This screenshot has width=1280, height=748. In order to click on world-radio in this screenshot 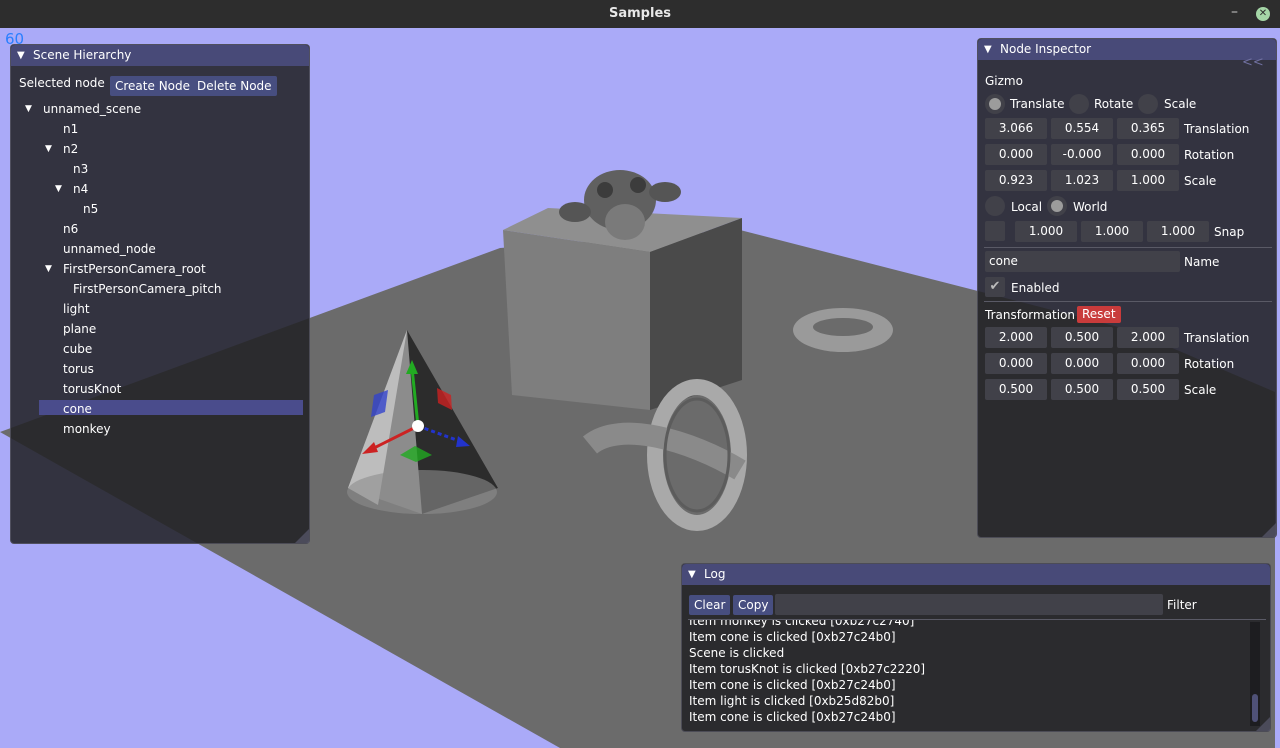, I will do `click(1057, 206)`.